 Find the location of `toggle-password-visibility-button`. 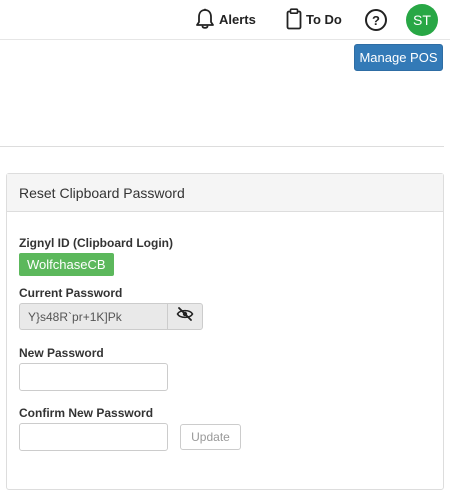

toggle-password-visibility-button is located at coordinates (185, 316).